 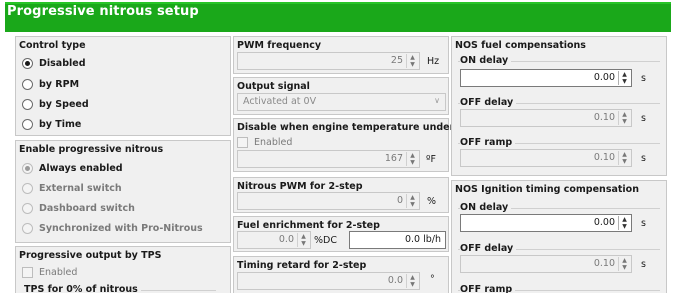 I want to click on title-bar: Progressive nitrous setup, so click(x=338, y=17).